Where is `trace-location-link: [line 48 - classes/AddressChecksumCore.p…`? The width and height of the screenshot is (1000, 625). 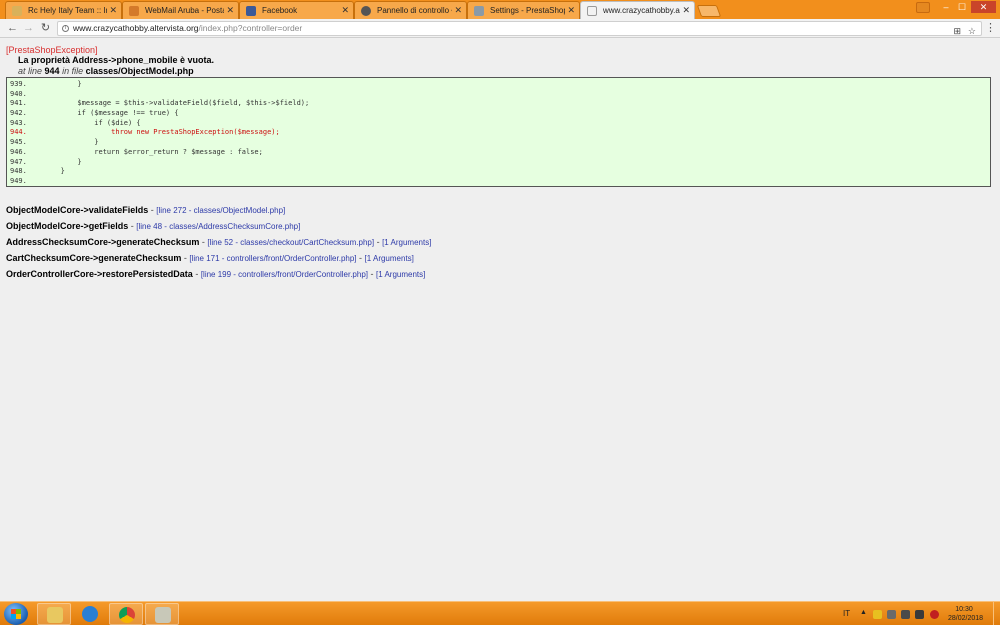
trace-location-link: [line 48 - classes/AddressChecksumCore.p… is located at coordinates (218, 226).